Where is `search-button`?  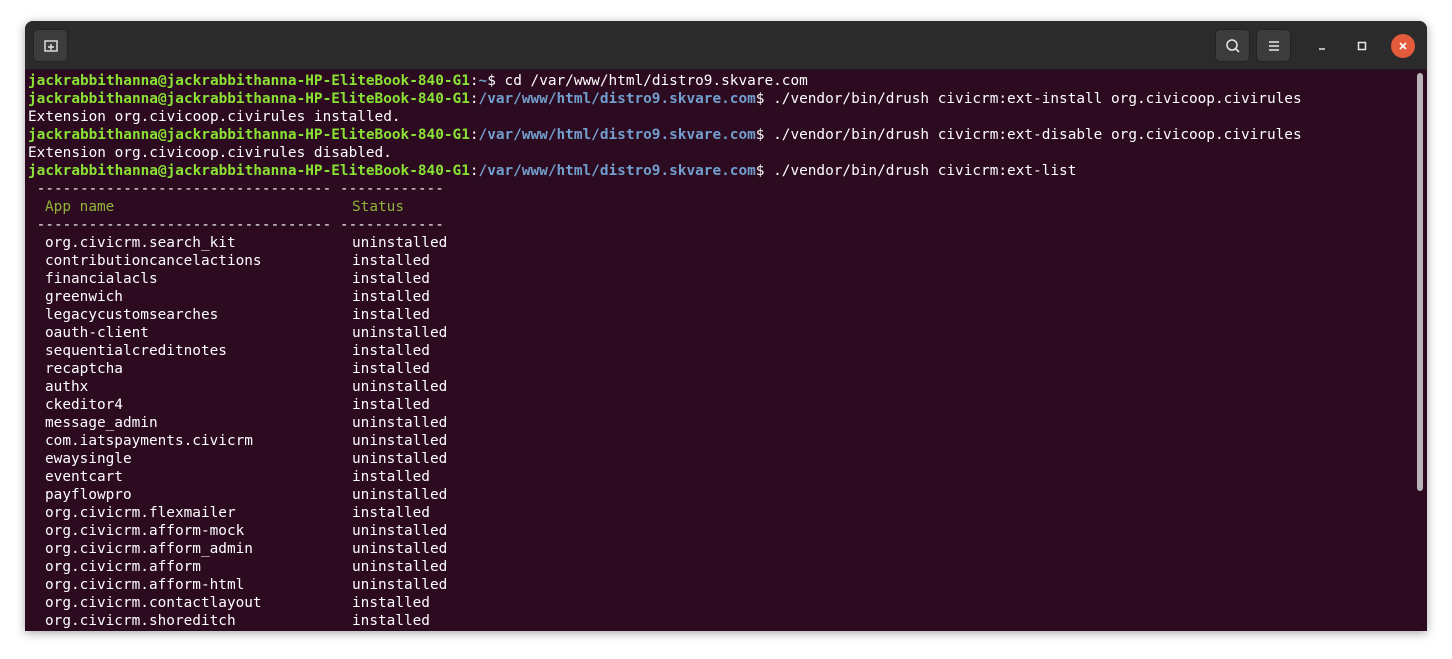 search-button is located at coordinates (1232, 45).